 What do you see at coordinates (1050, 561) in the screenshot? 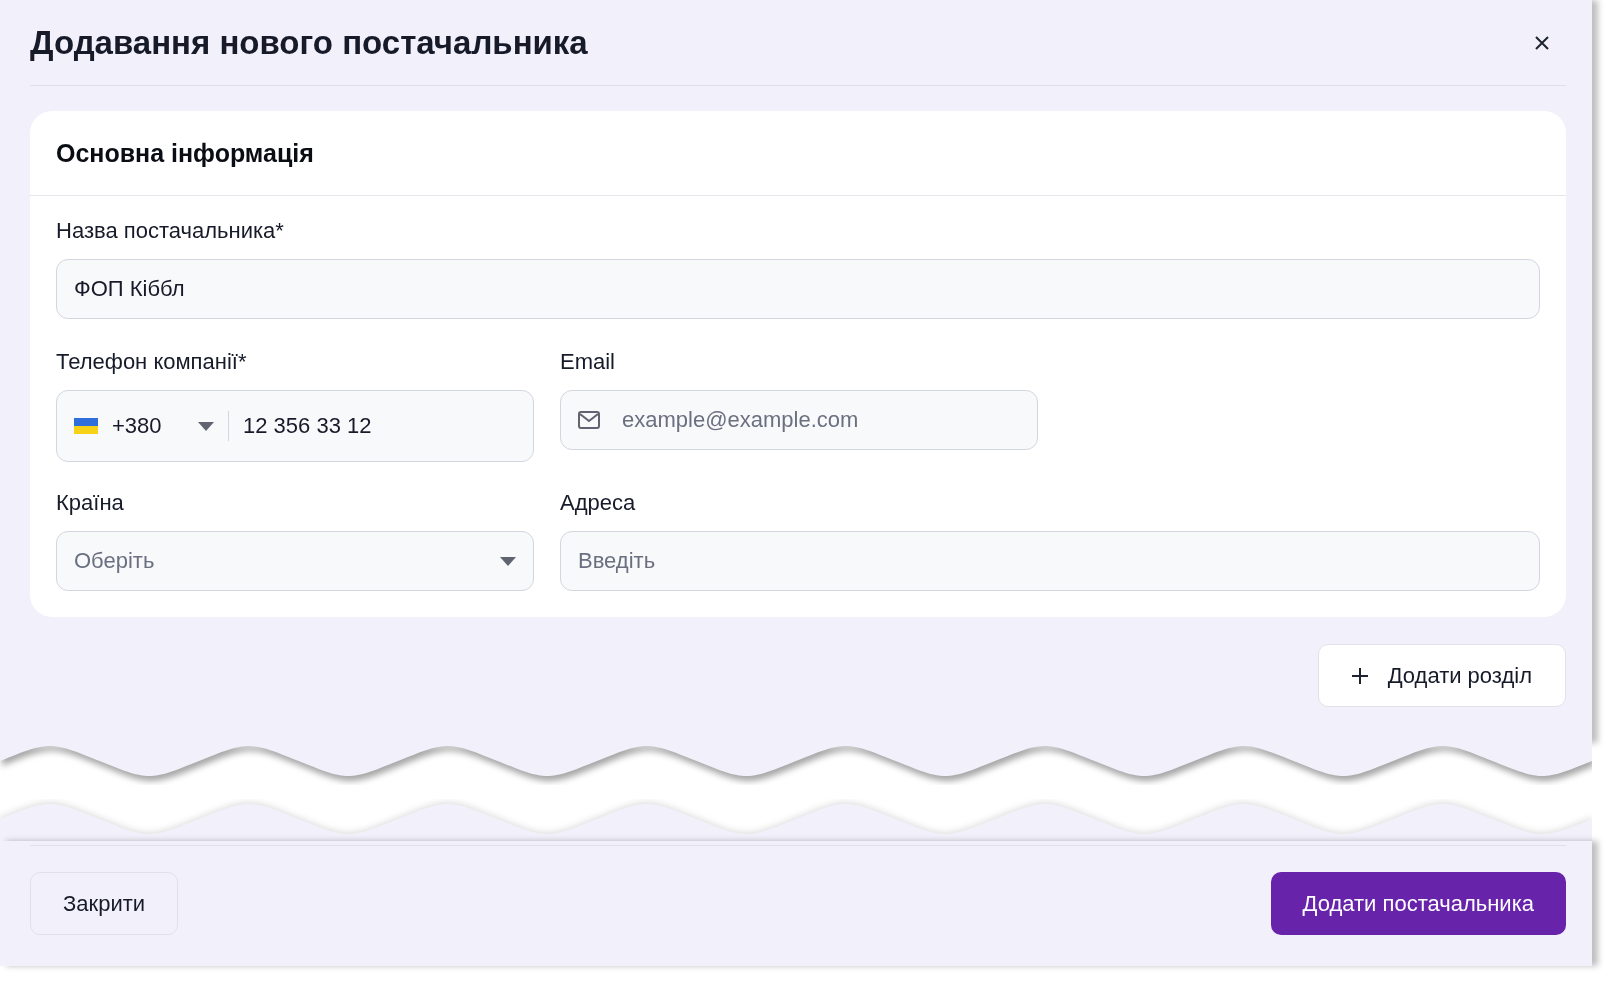
I see `address-input-field: Введіть` at bounding box center [1050, 561].